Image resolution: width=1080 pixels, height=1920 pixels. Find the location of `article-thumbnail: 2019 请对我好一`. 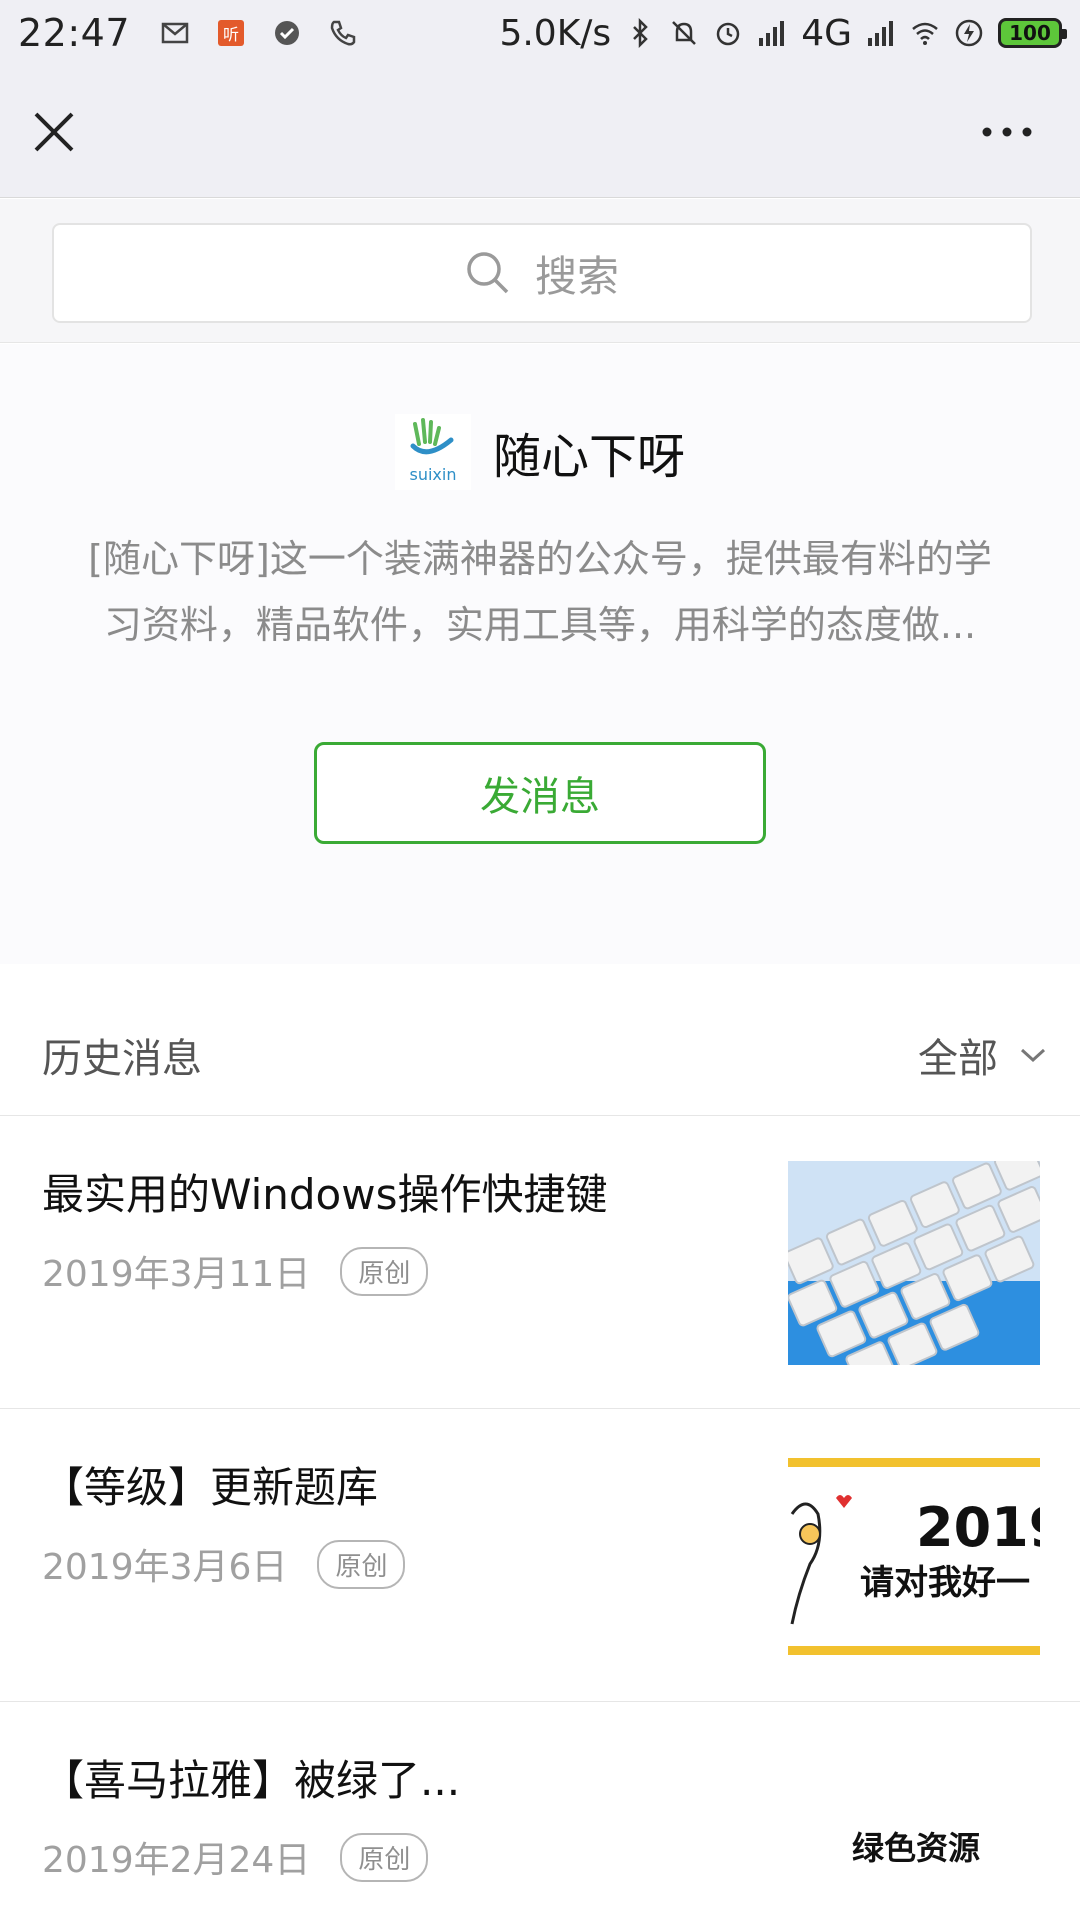

article-thumbnail: 2019 请对我好一 is located at coordinates (914, 1556).